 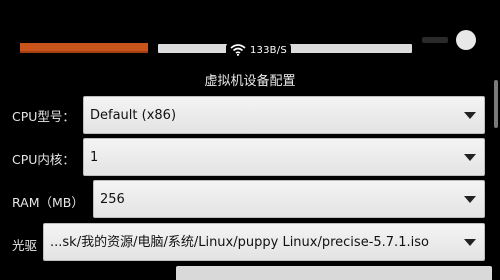 I want to click on wifi-icon, so click(x=238, y=50).